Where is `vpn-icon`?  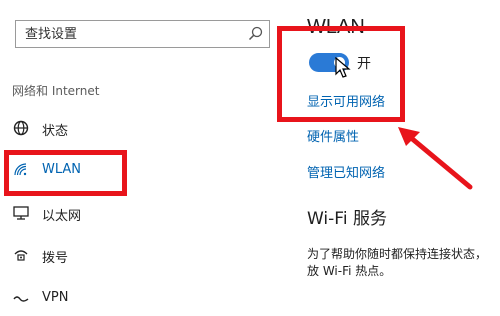 vpn-icon is located at coordinates (21, 299).